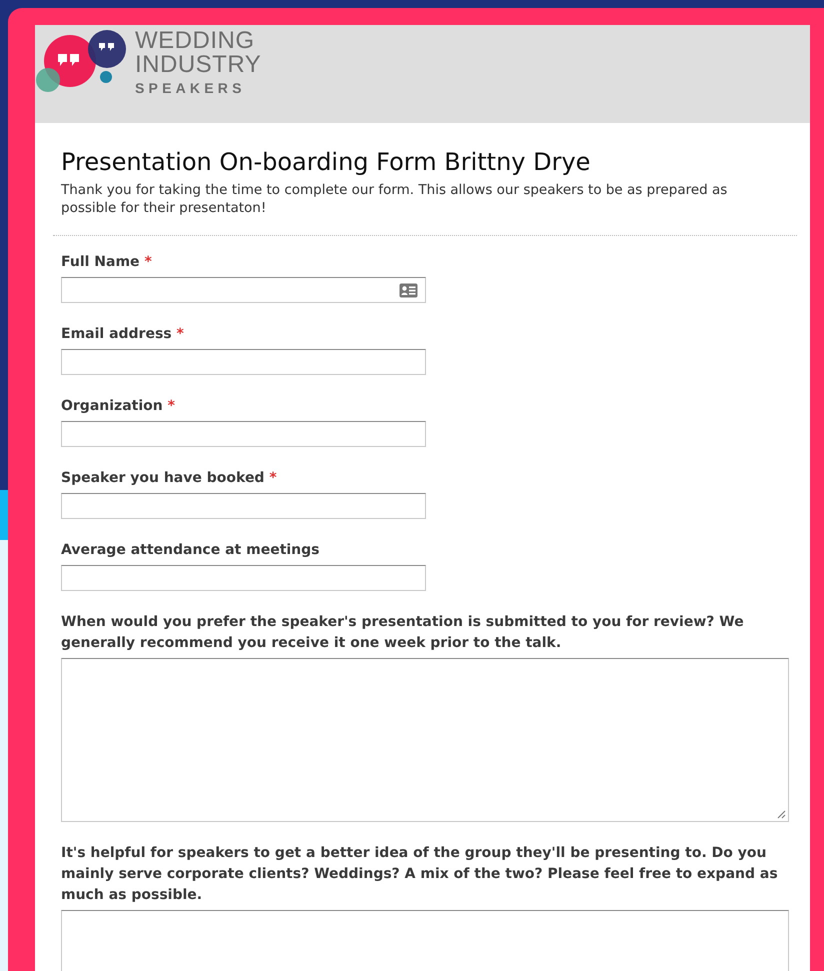 This screenshot has height=971, width=824. Describe the element at coordinates (191, 88) in the screenshot. I see `logo-text: SPEAKERS` at that location.